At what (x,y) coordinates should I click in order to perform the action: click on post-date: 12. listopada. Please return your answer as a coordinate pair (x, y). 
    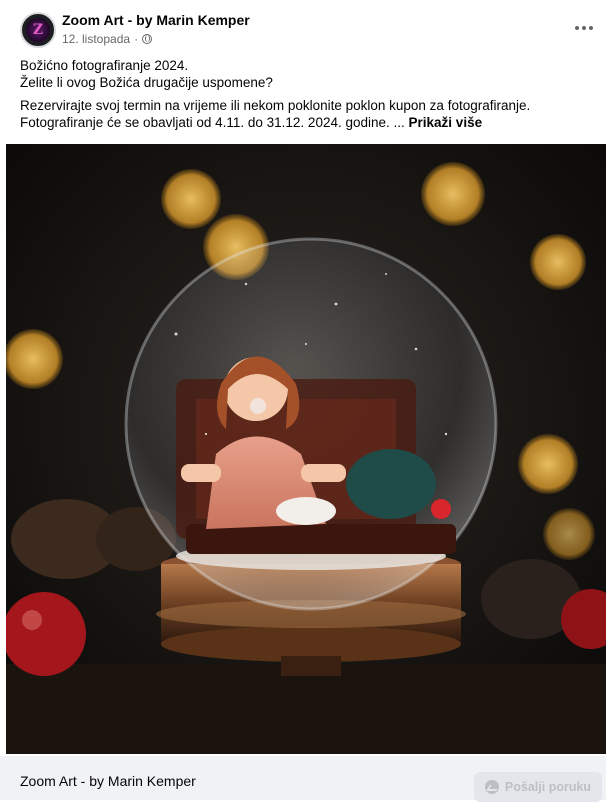
    Looking at the image, I should click on (96, 39).